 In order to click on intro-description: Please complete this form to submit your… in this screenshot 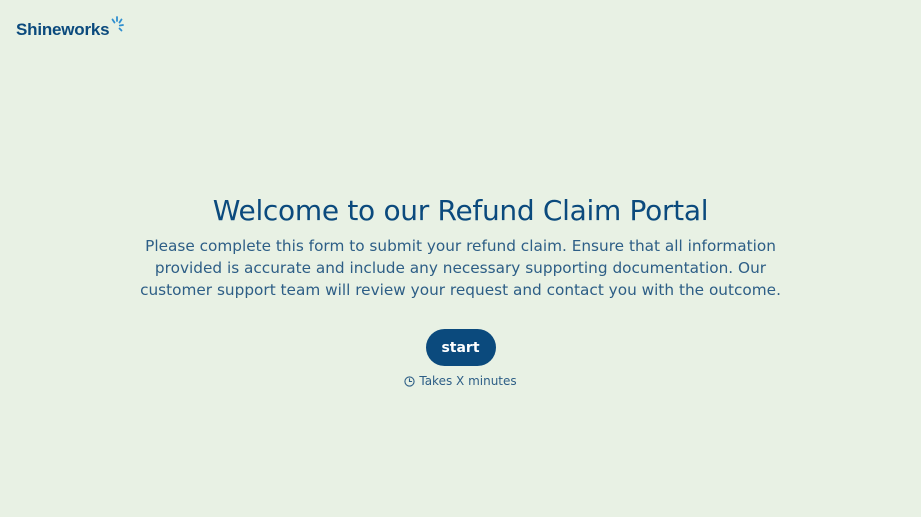, I will do `click(460, 268)`.